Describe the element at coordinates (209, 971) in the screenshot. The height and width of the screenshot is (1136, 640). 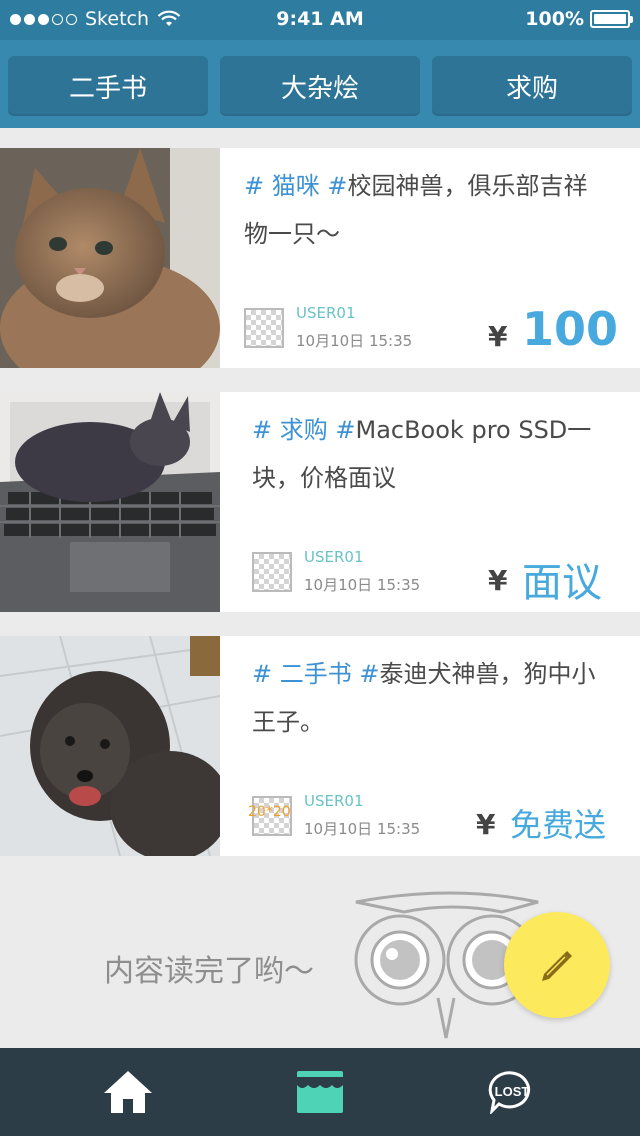
I see `end-of-content-text: 内容读完了哟～` at that location.